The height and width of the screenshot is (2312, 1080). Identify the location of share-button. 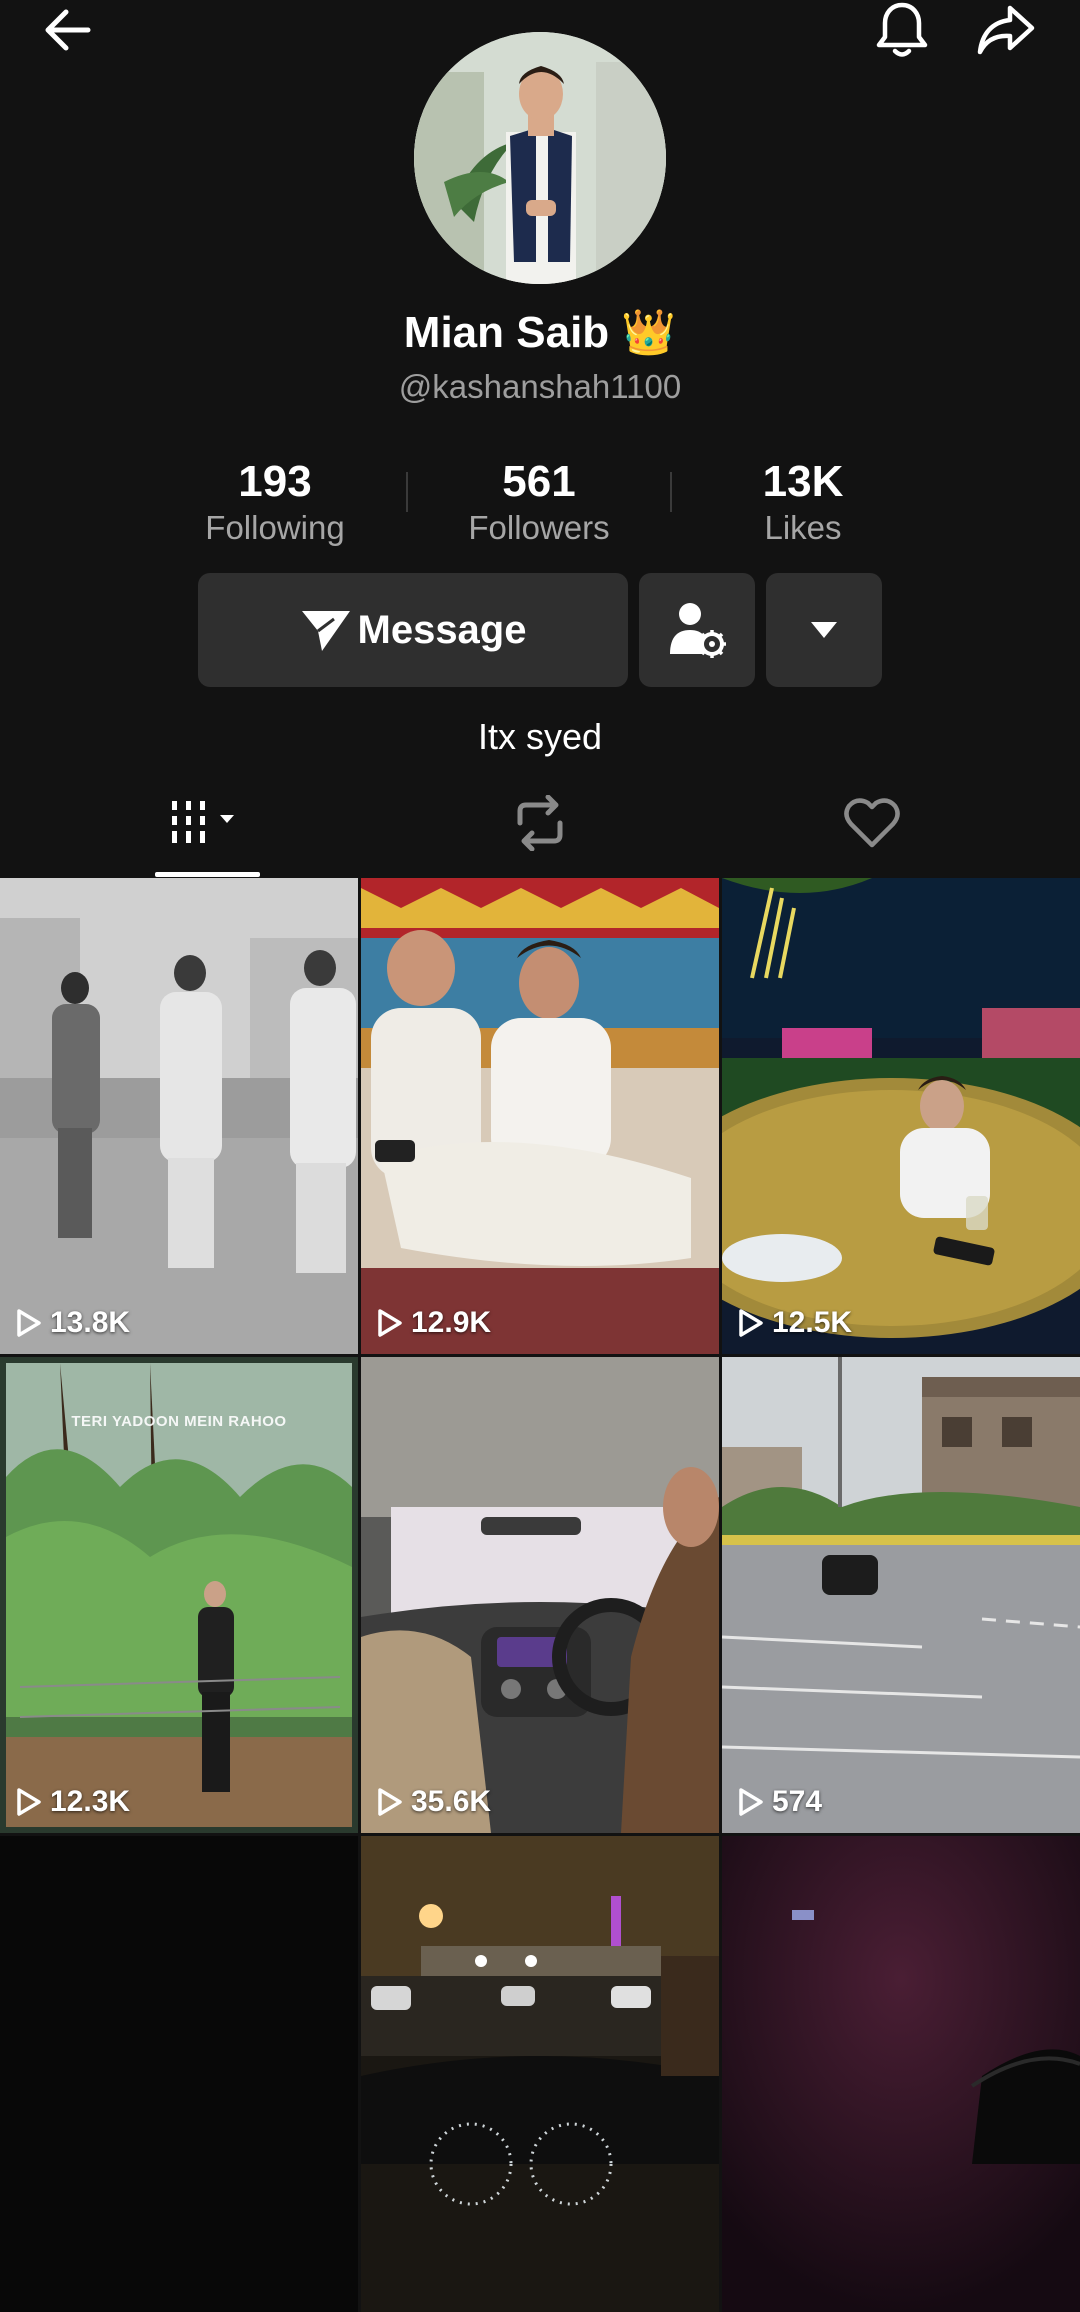
(1006, 30).